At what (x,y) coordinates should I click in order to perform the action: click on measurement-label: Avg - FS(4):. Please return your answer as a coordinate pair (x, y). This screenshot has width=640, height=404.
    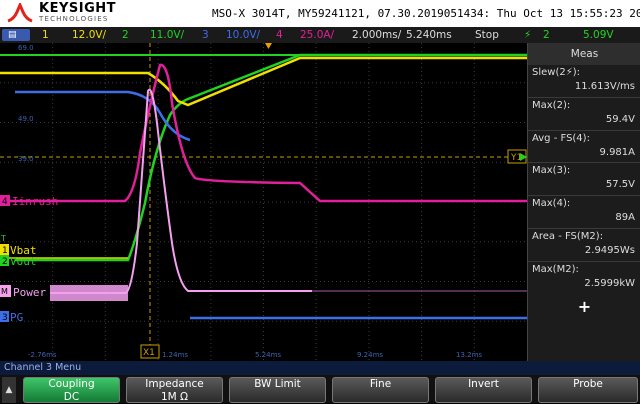
    Looking at the image, I should click on (561, 138).